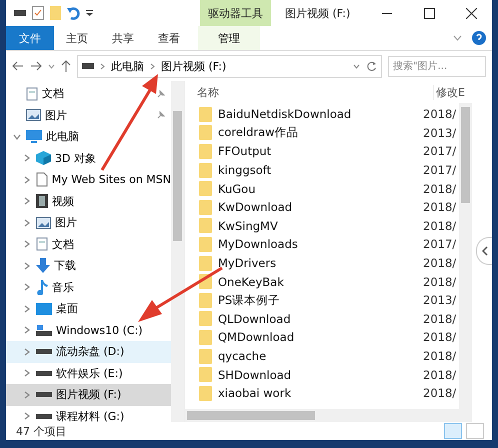 This screenshot has width=498, height=448. Describe the element at coordinates (317, 151) in the screenshot. I see `file-name: FFOutput` at that location.